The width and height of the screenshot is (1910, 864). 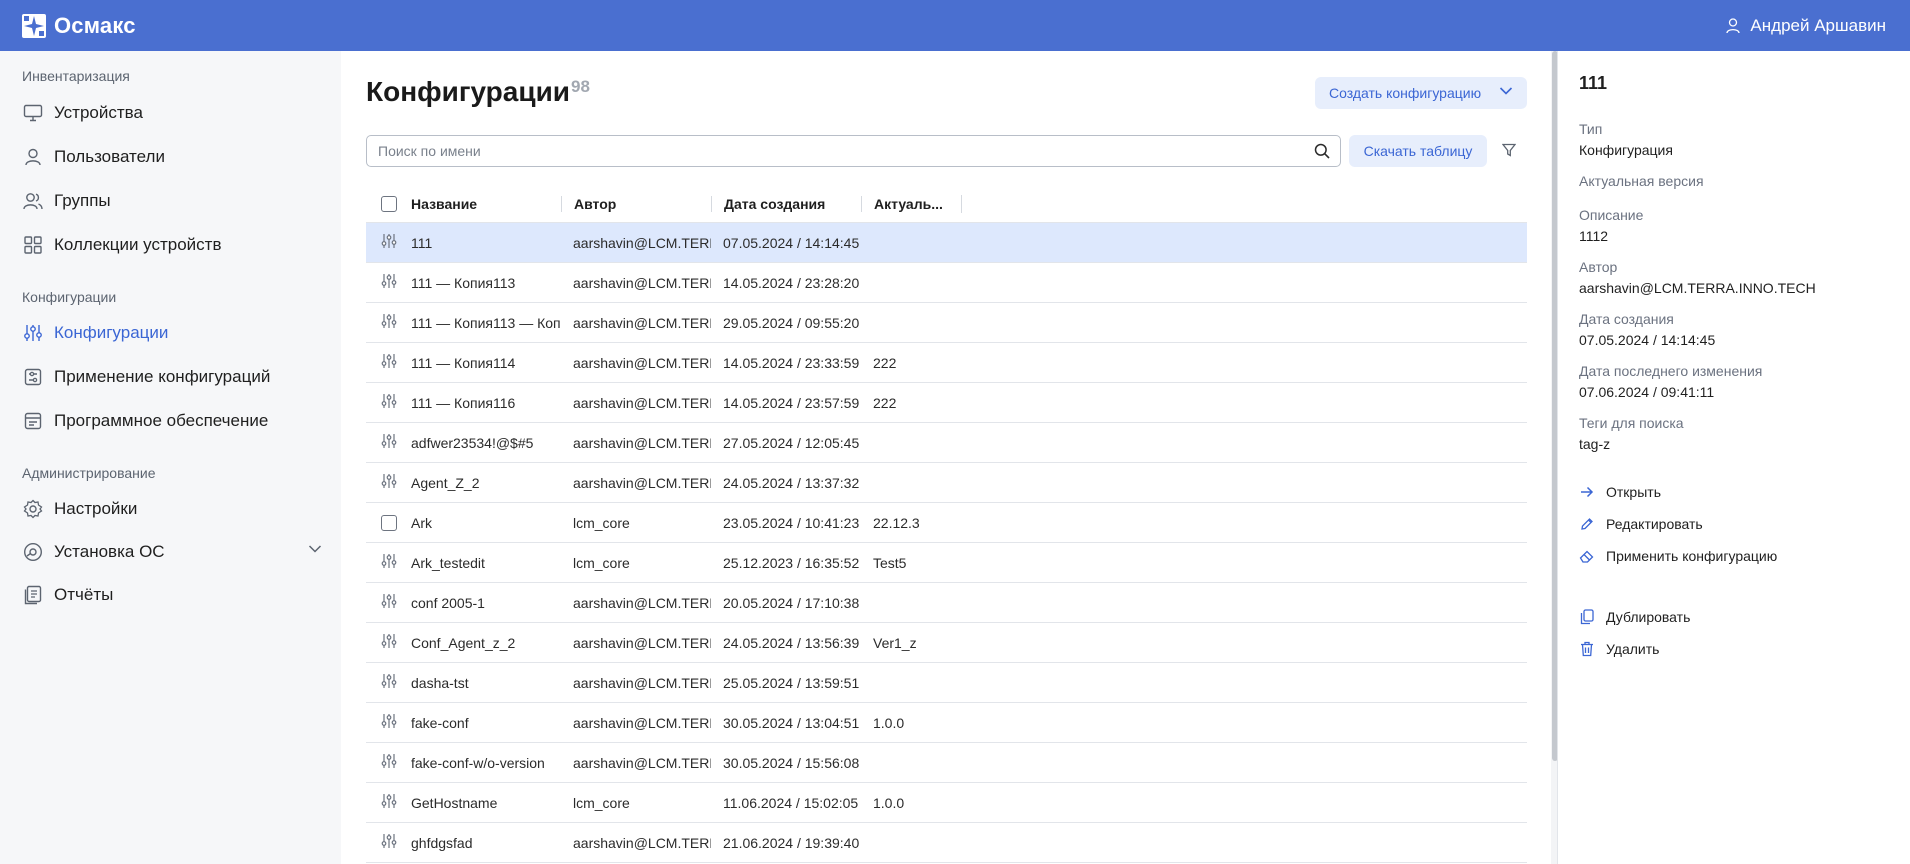 I want to click on sidebar-item-users: Пользователи, so click(x=172, y=157).